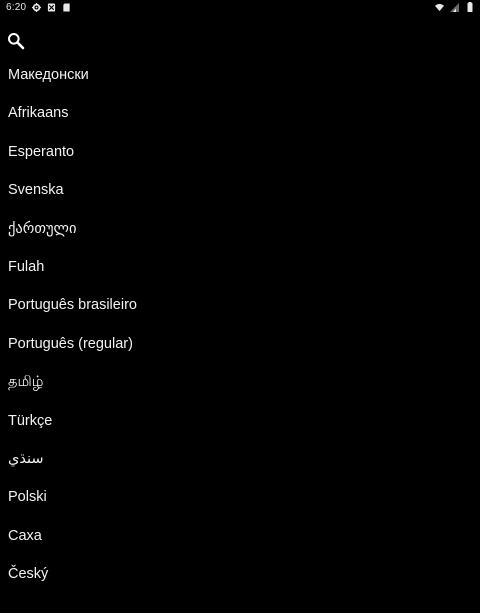 This screenshot has height=613, width=480. What do you see at coordinates (240, 497) in the screenshot?
I see `language-item: Polski` at bounding box center [240, 497].